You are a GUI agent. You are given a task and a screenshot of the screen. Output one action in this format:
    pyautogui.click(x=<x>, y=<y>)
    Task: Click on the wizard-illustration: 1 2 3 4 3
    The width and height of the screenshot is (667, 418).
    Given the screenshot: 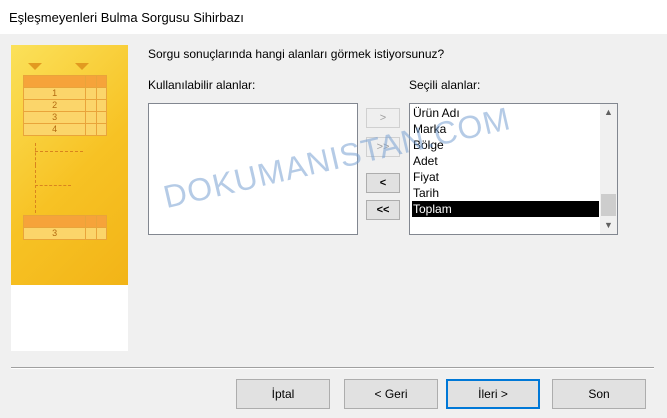 What is the action you would take?
    pyautogui.click(x=69, y=198)
    